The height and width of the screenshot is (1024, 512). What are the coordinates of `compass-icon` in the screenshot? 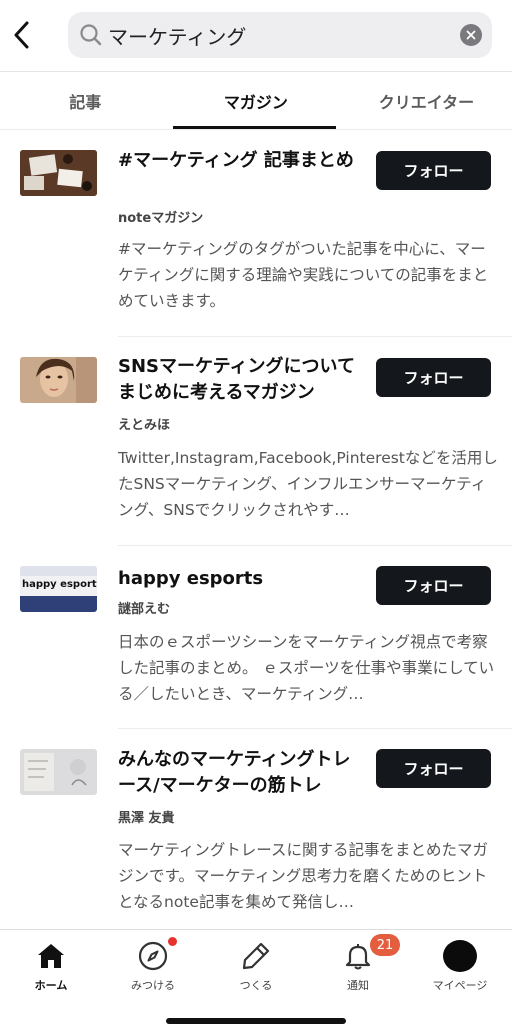 It's located at (153, 956).